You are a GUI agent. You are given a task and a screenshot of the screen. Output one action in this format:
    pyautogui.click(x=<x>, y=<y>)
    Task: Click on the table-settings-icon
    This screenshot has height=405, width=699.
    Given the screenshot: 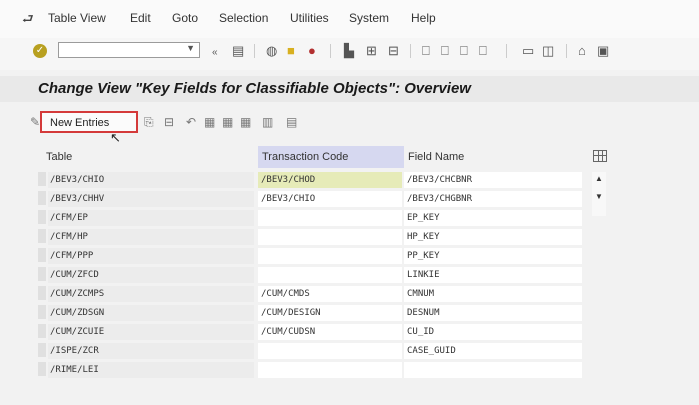 What is the action you would take?
    pyautogui.click(x=600, y=156)
    